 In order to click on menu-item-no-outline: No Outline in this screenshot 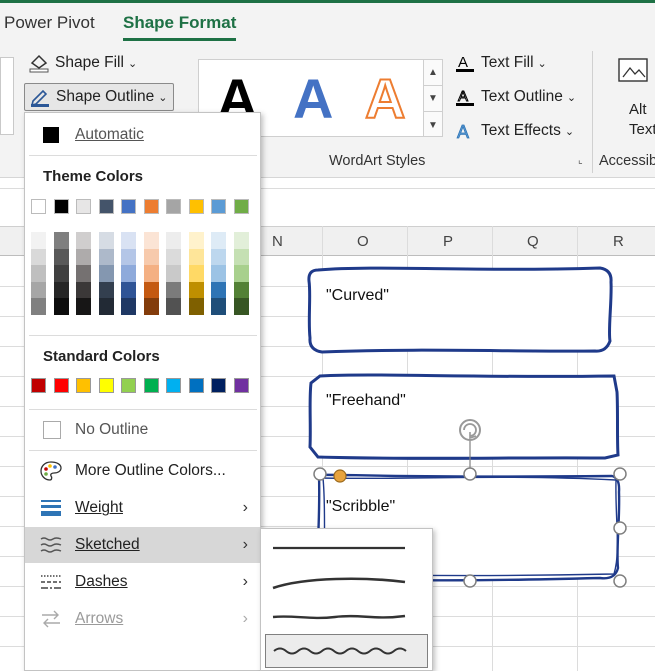, I will do `click(142, 430)`.